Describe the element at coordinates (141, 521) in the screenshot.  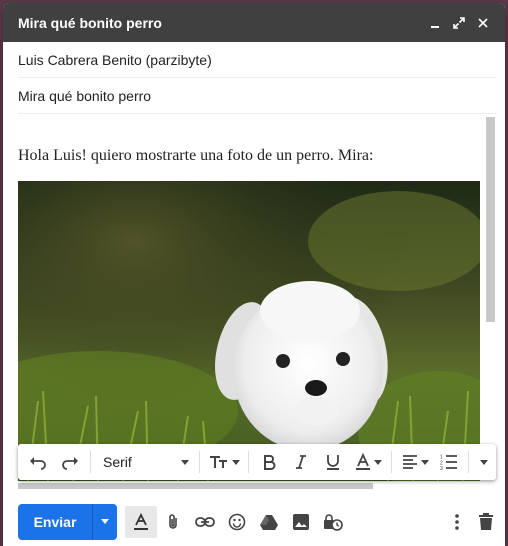
I see `formatting-options-icon` at that location.